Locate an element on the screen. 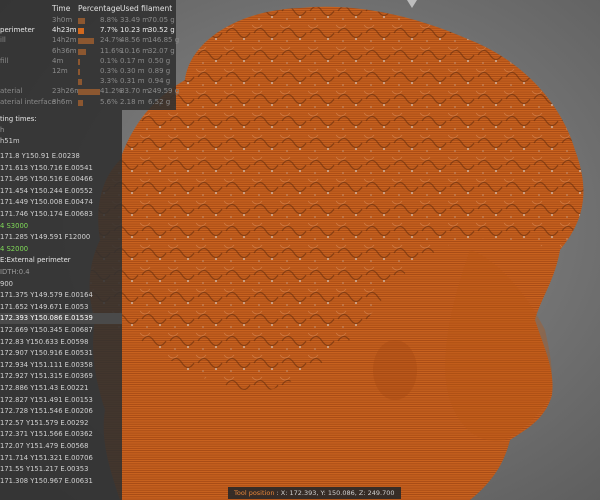  gcode-line: 171.454 Y150.244 E.00552 is located at coordinates (46, 191).